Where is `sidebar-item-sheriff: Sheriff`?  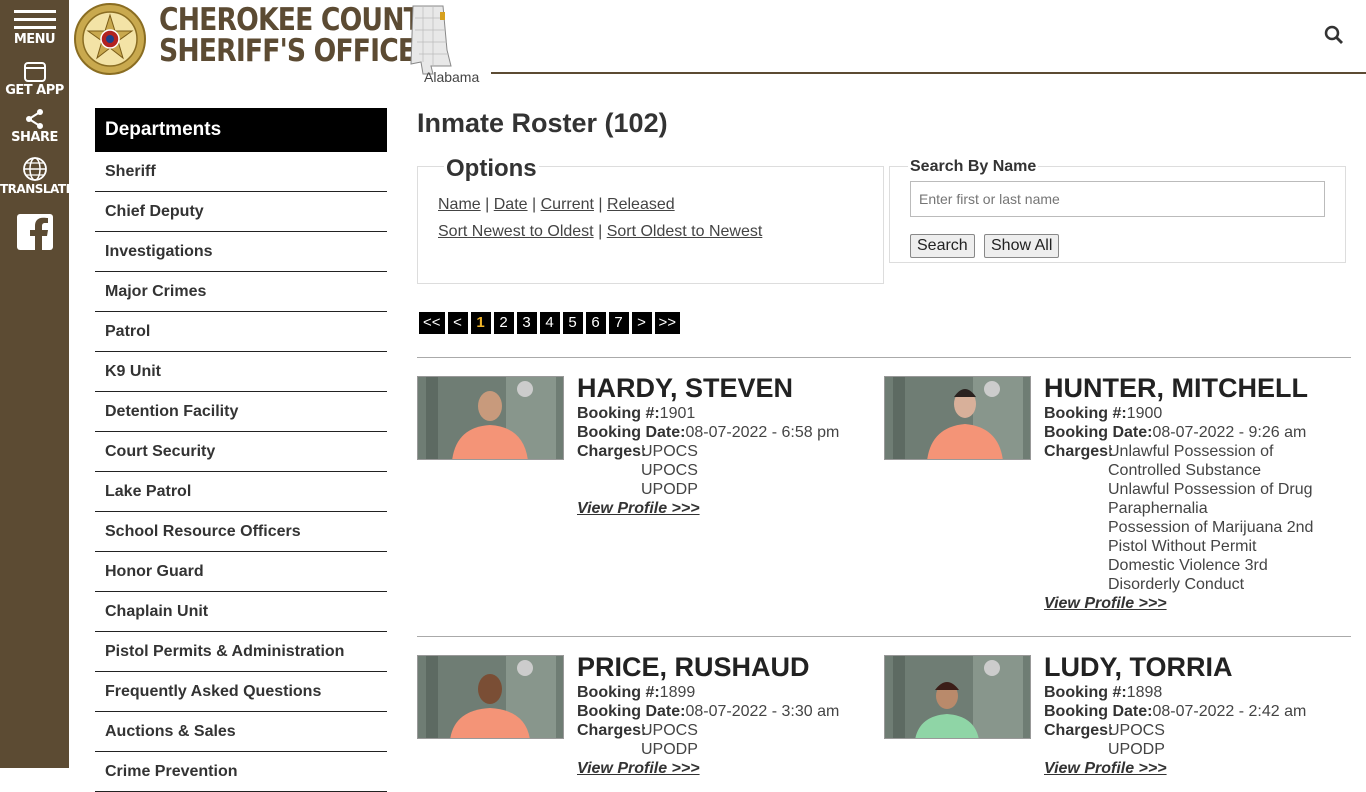
sidebar-item-sheriff: Sheriff is located at coordinates (241, 172).